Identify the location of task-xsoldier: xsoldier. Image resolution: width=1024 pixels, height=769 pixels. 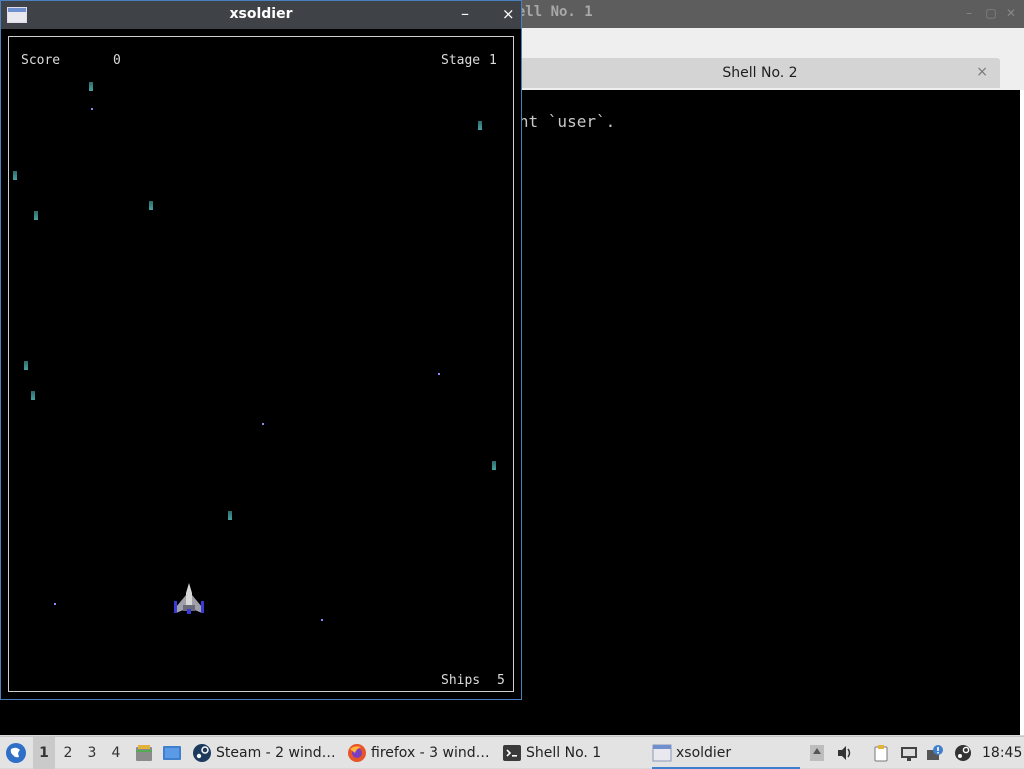
(726, 754).